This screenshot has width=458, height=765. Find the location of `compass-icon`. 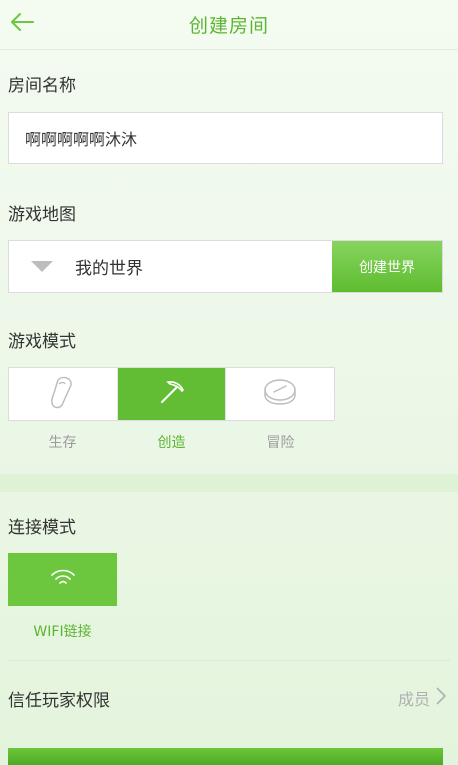

compass-icon is located at coordinates (280, 394).